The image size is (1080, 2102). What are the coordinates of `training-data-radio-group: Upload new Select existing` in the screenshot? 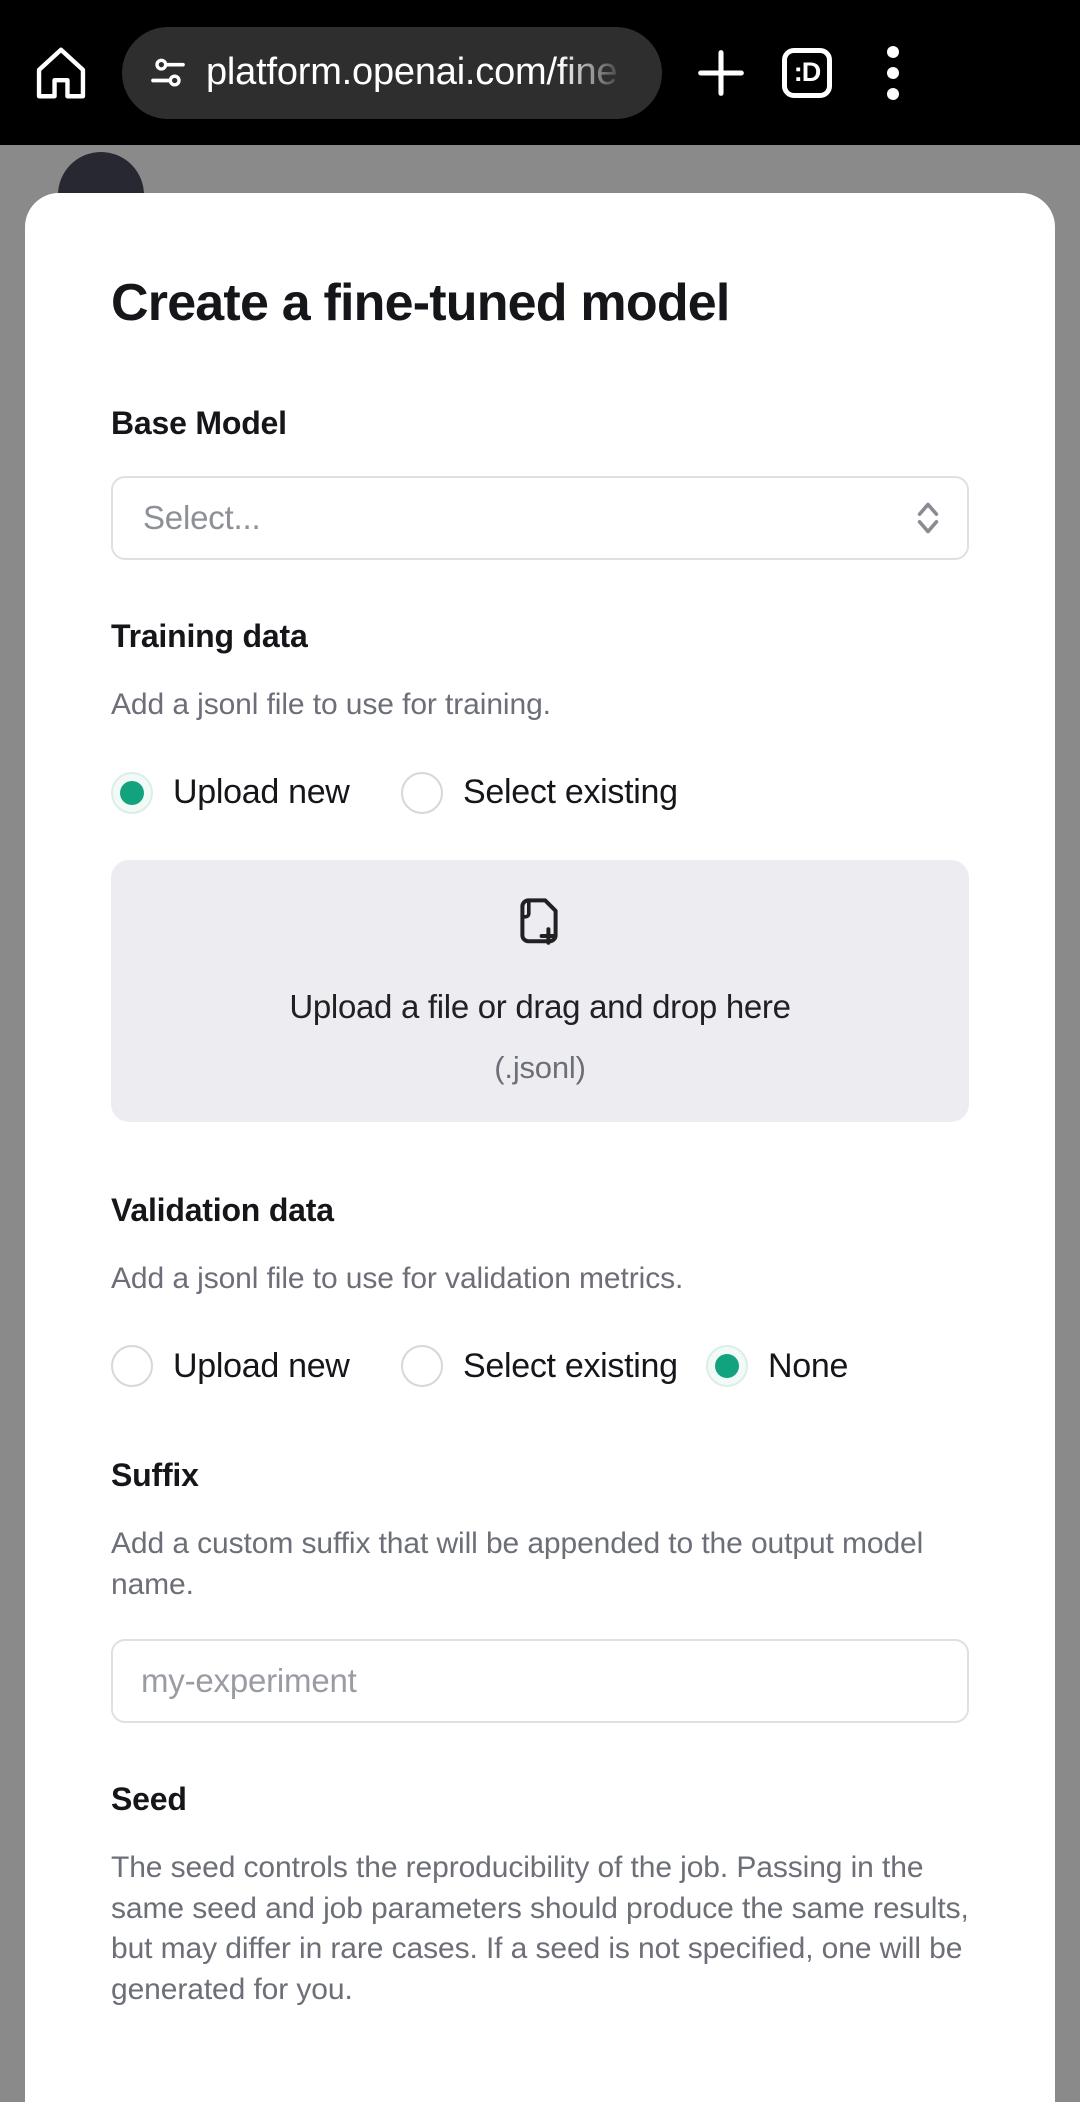 It's located at (540, 792).